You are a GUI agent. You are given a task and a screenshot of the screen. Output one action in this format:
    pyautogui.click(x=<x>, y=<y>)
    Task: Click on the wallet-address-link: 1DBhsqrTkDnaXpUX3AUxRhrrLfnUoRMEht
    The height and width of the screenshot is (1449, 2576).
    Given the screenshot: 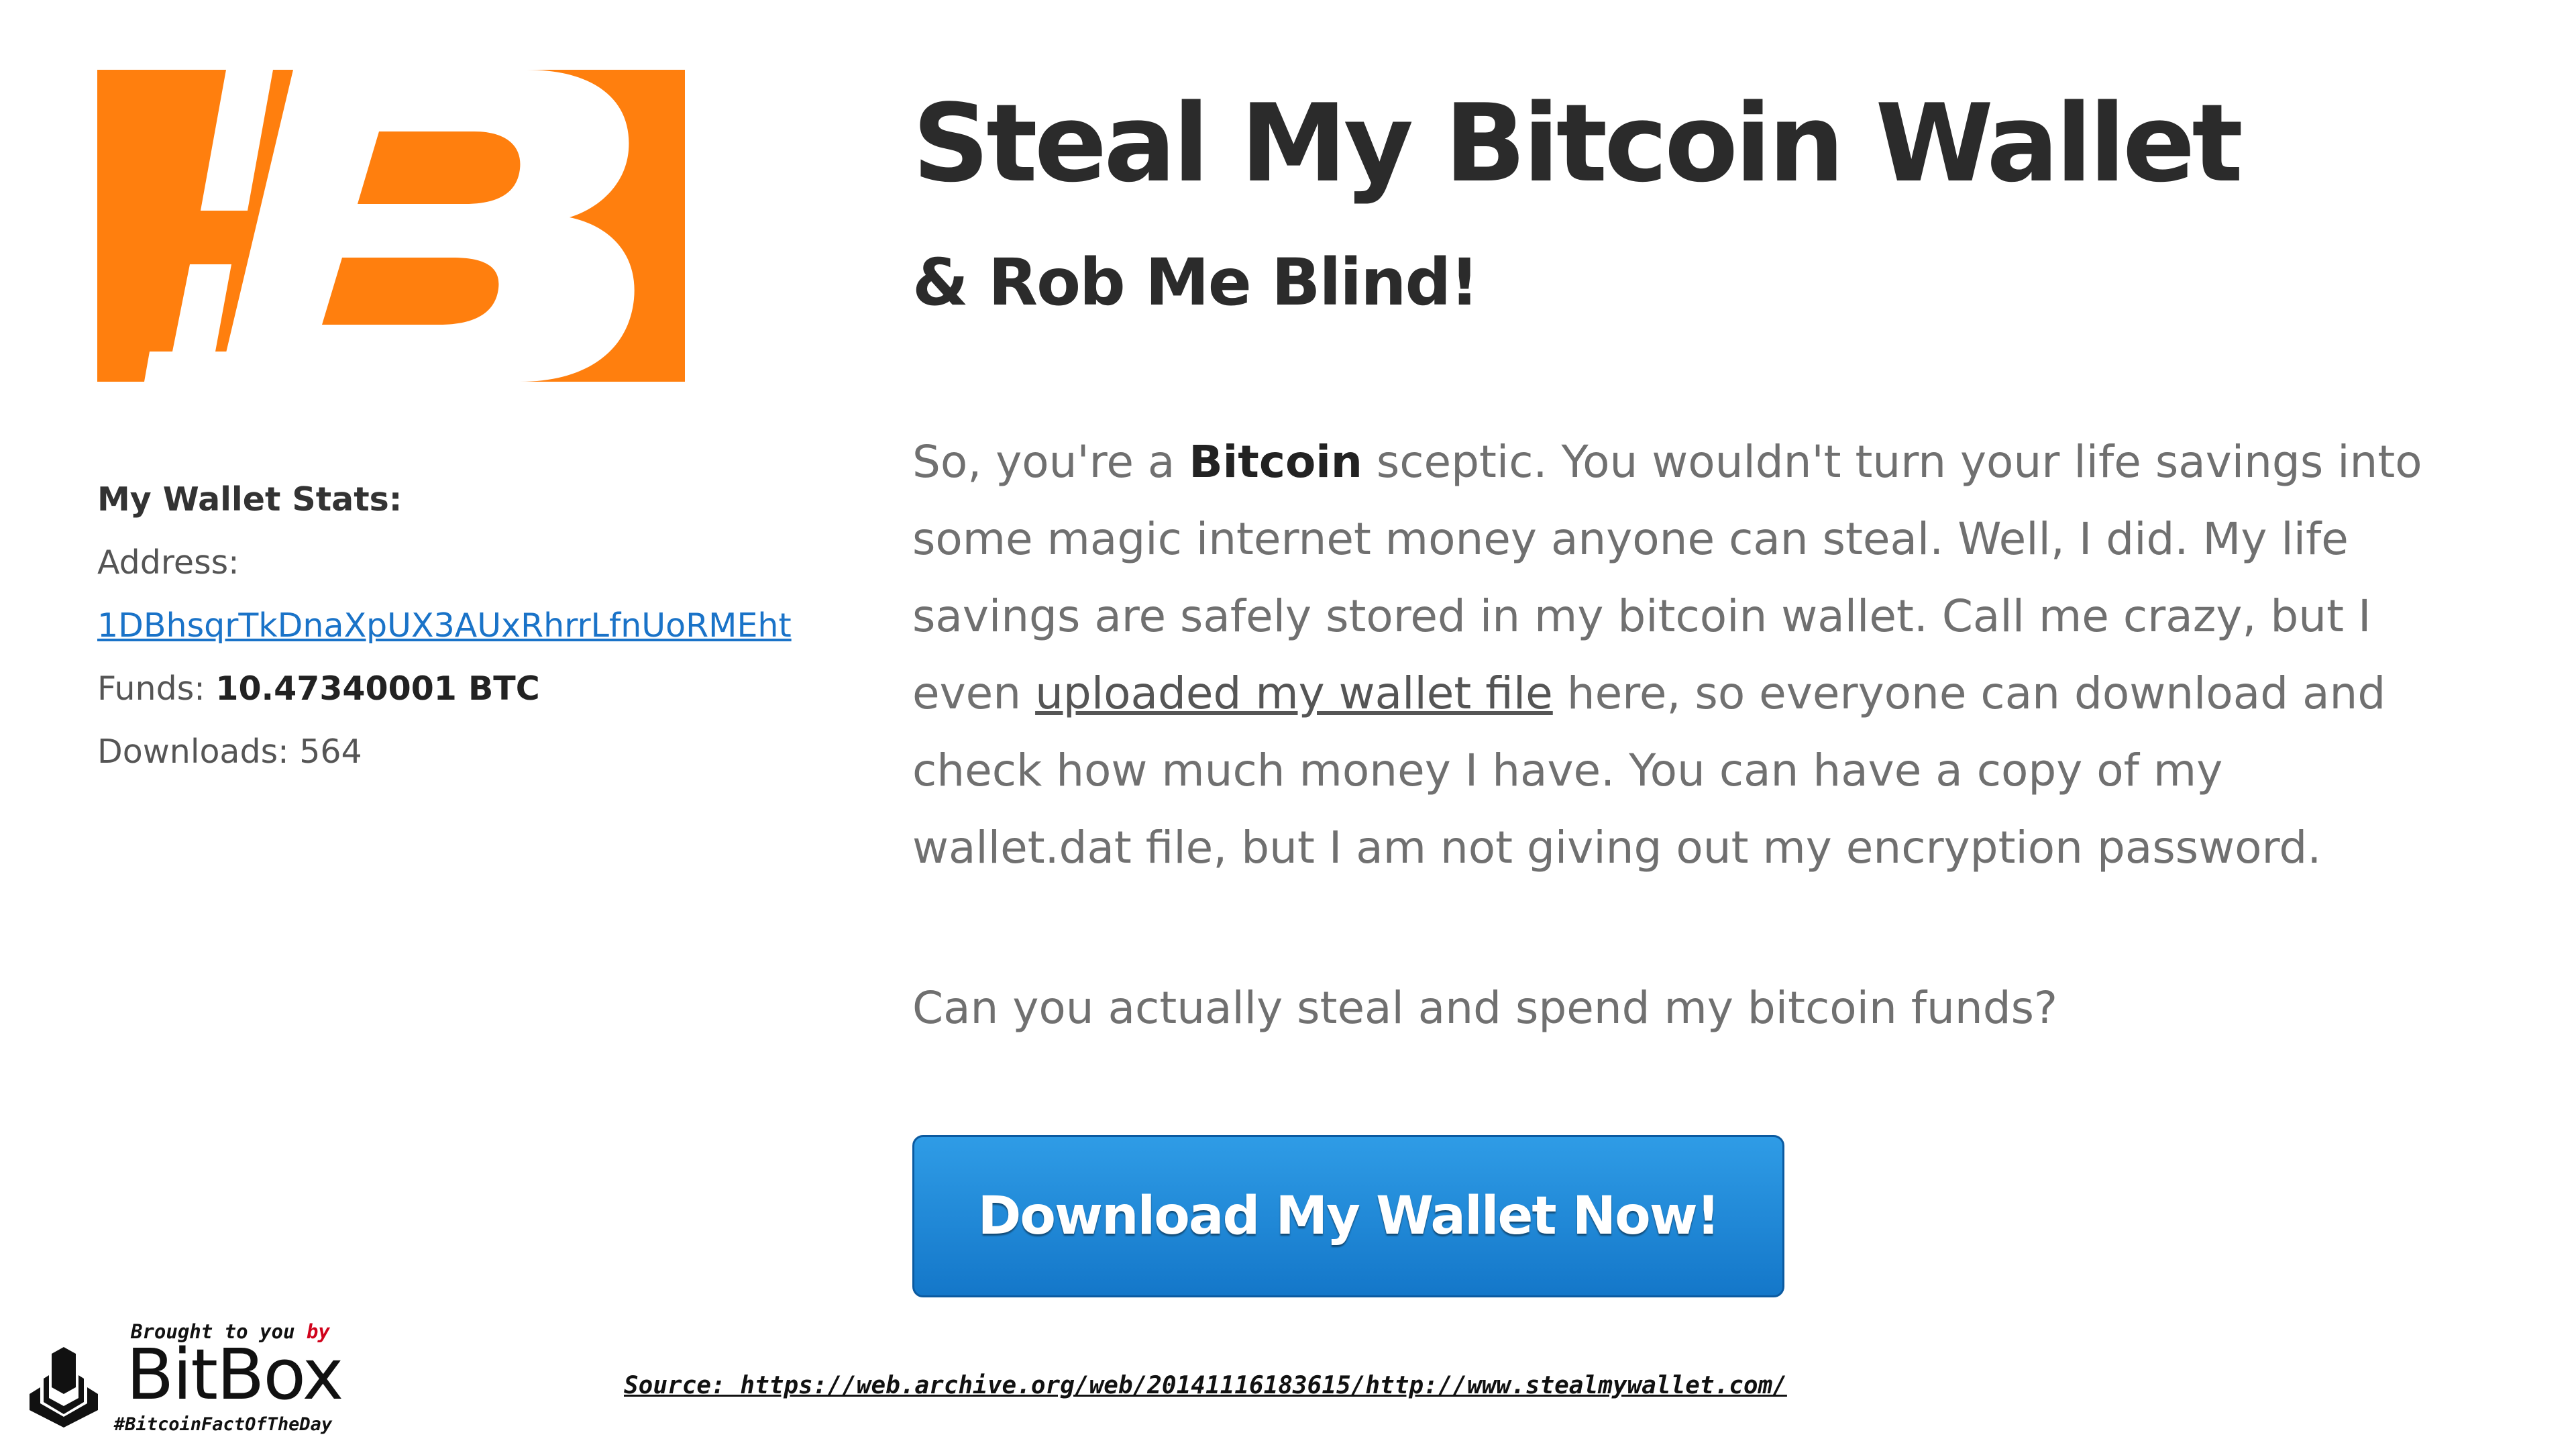 What is the action you would take?
    pyautogui.click(x=444, y=625)
    